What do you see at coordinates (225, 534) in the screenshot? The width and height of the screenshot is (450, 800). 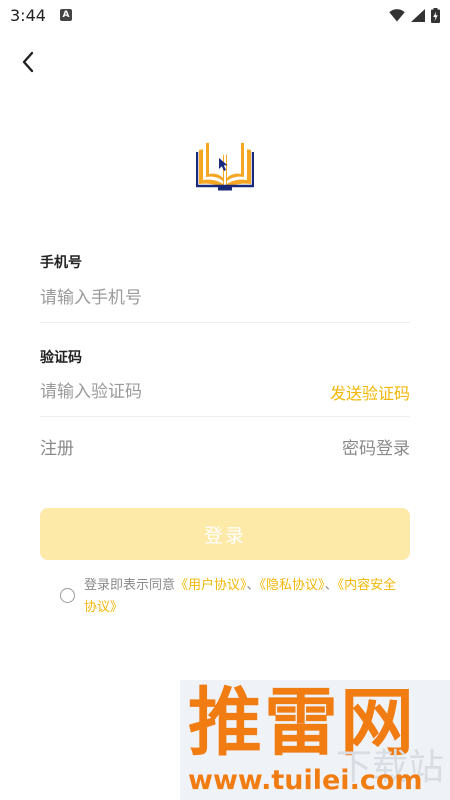 I see `login-button: 登录` at bounding box center [225, 534].